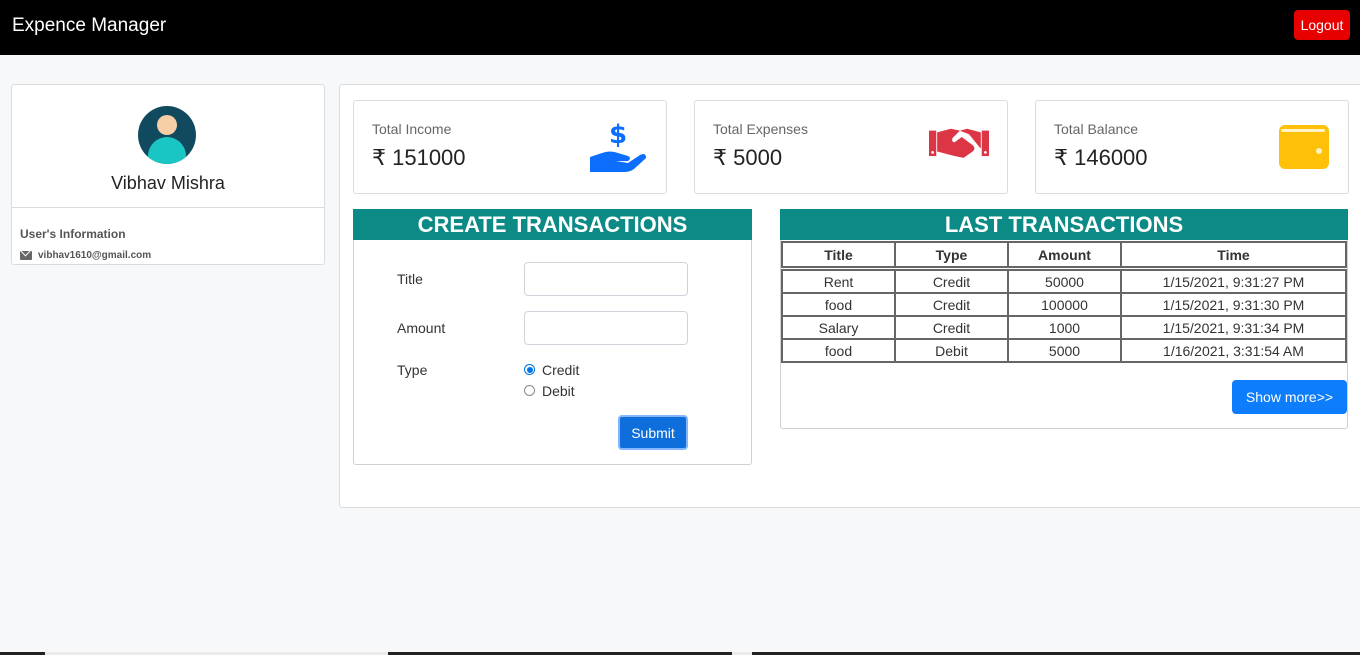 This screenshot has width=1360, height=655. Describe the element at coordinates (168, 183) in the screenshot. I see `user-name: Vibhav Mishra` at that location.